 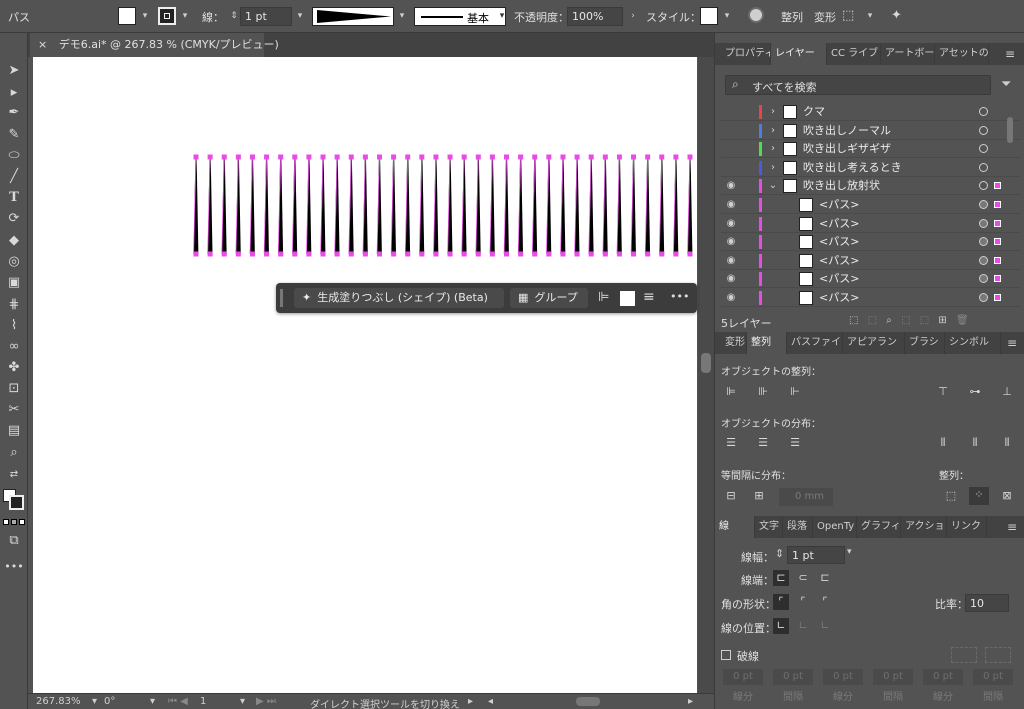 What do you see at coordinates (42, 44) in the screenshot?
I see `close-tab-icon: ×` at bounding box center [42, 44].